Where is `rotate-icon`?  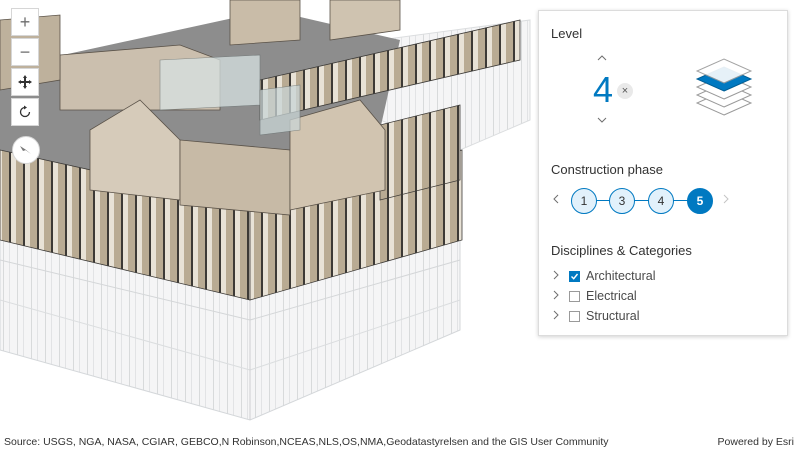 rotate-icon is located at coordinates (25, 111).